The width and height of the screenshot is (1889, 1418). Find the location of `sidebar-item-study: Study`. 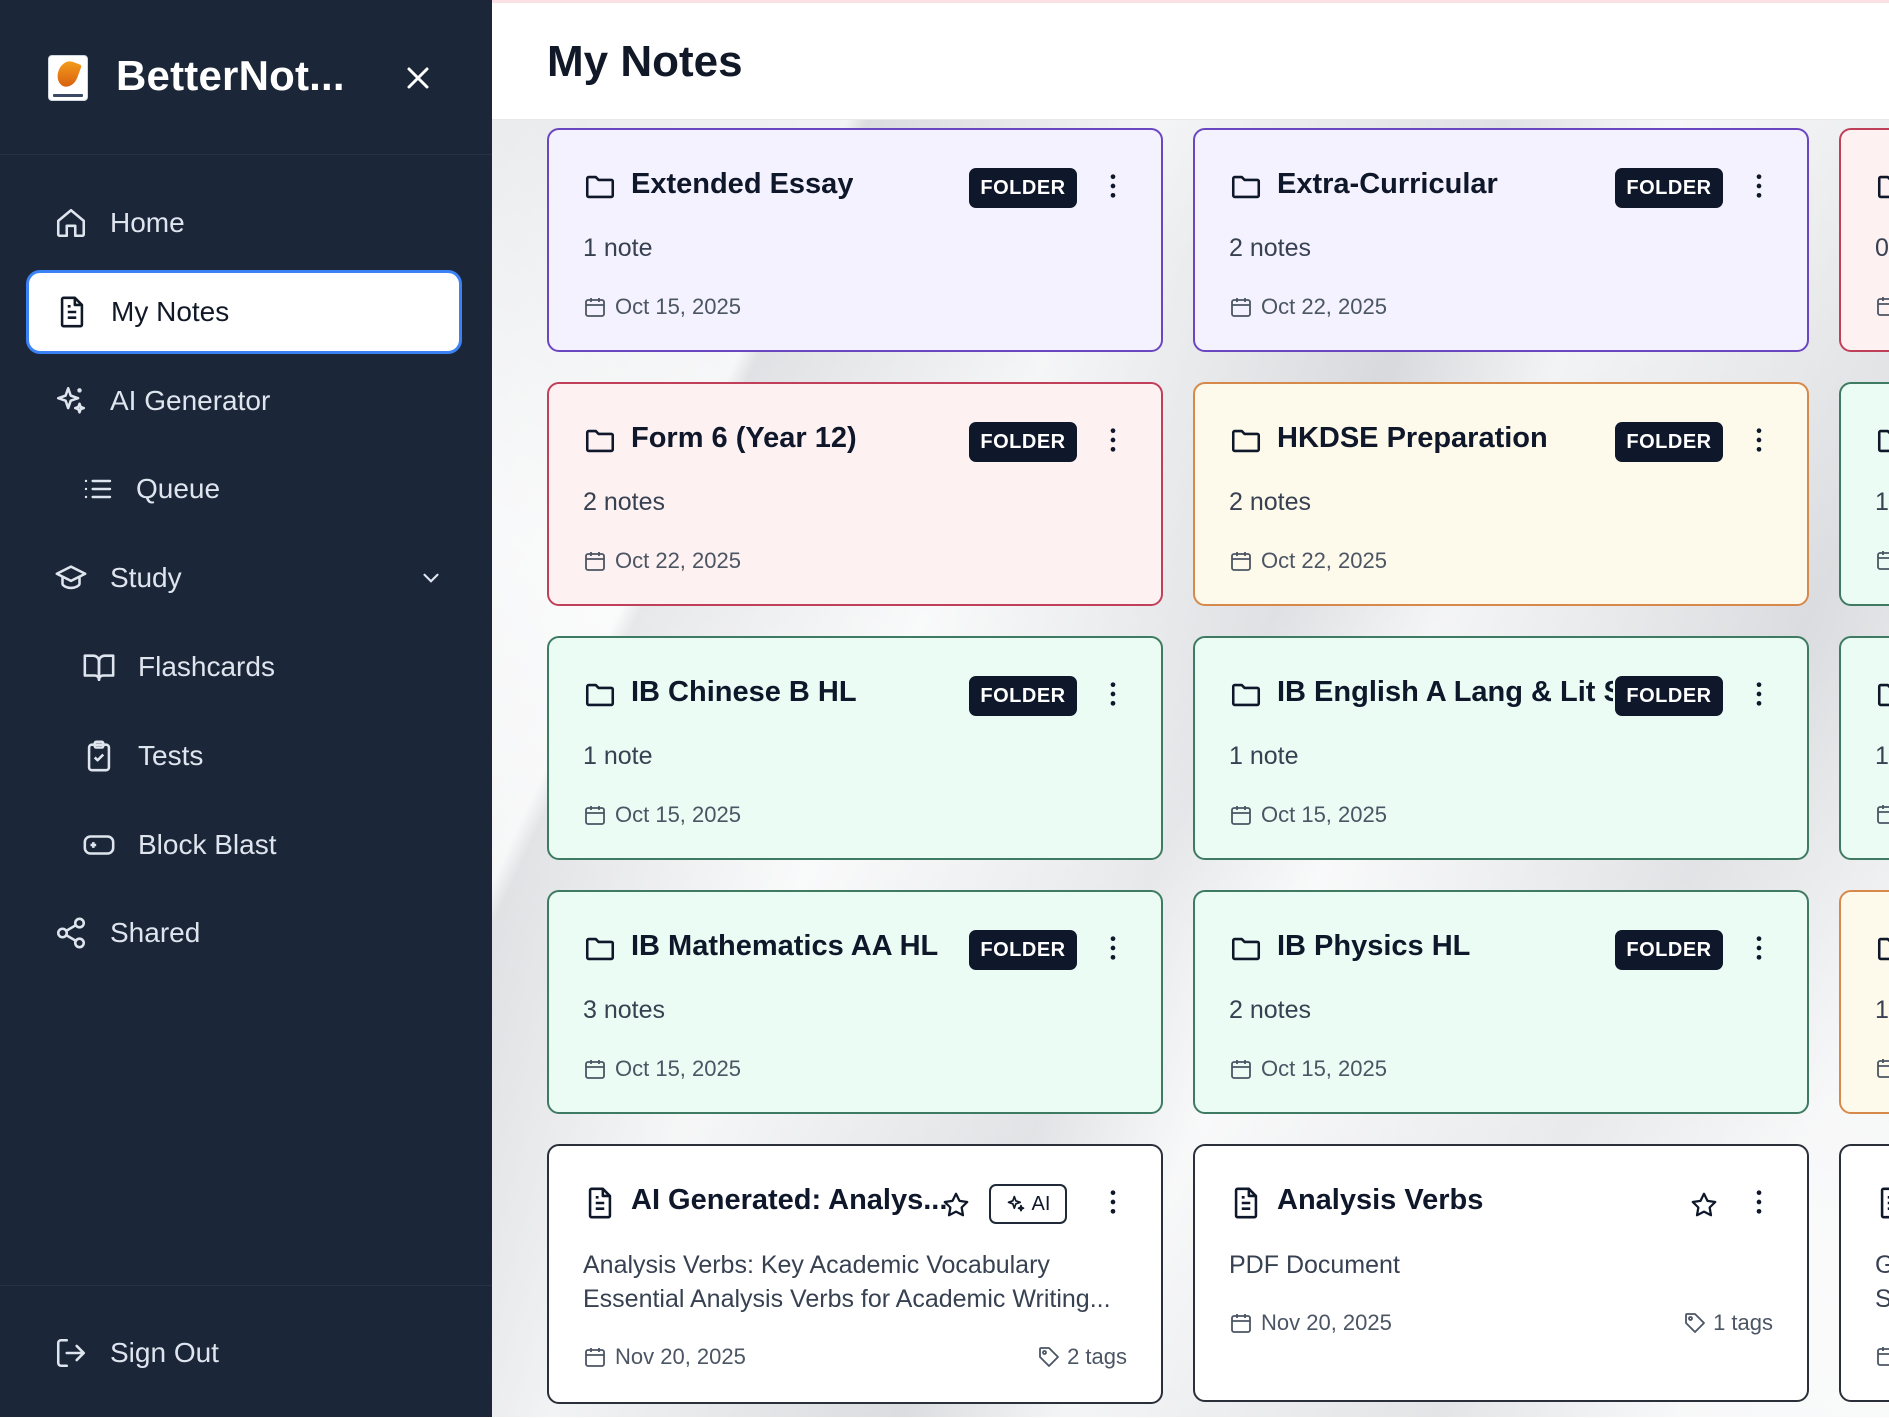

sidebar-item-study: Study is located at coordinates (249, 578).